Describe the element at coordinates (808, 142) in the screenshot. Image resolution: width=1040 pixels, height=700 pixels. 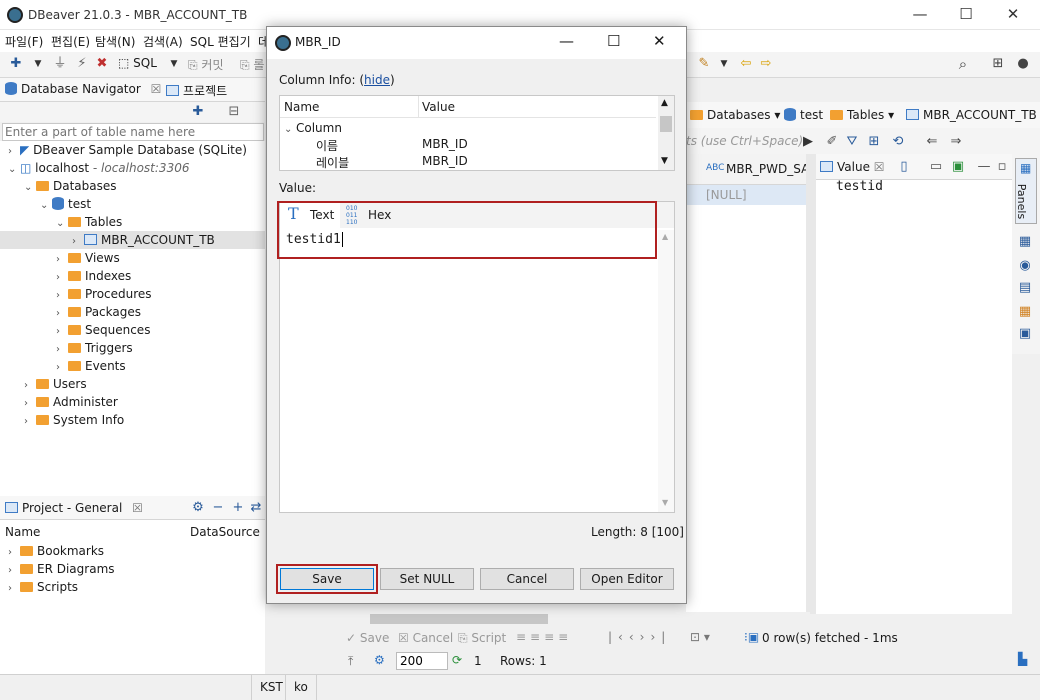
I see `apply-filter-icon: ▶` at that location.